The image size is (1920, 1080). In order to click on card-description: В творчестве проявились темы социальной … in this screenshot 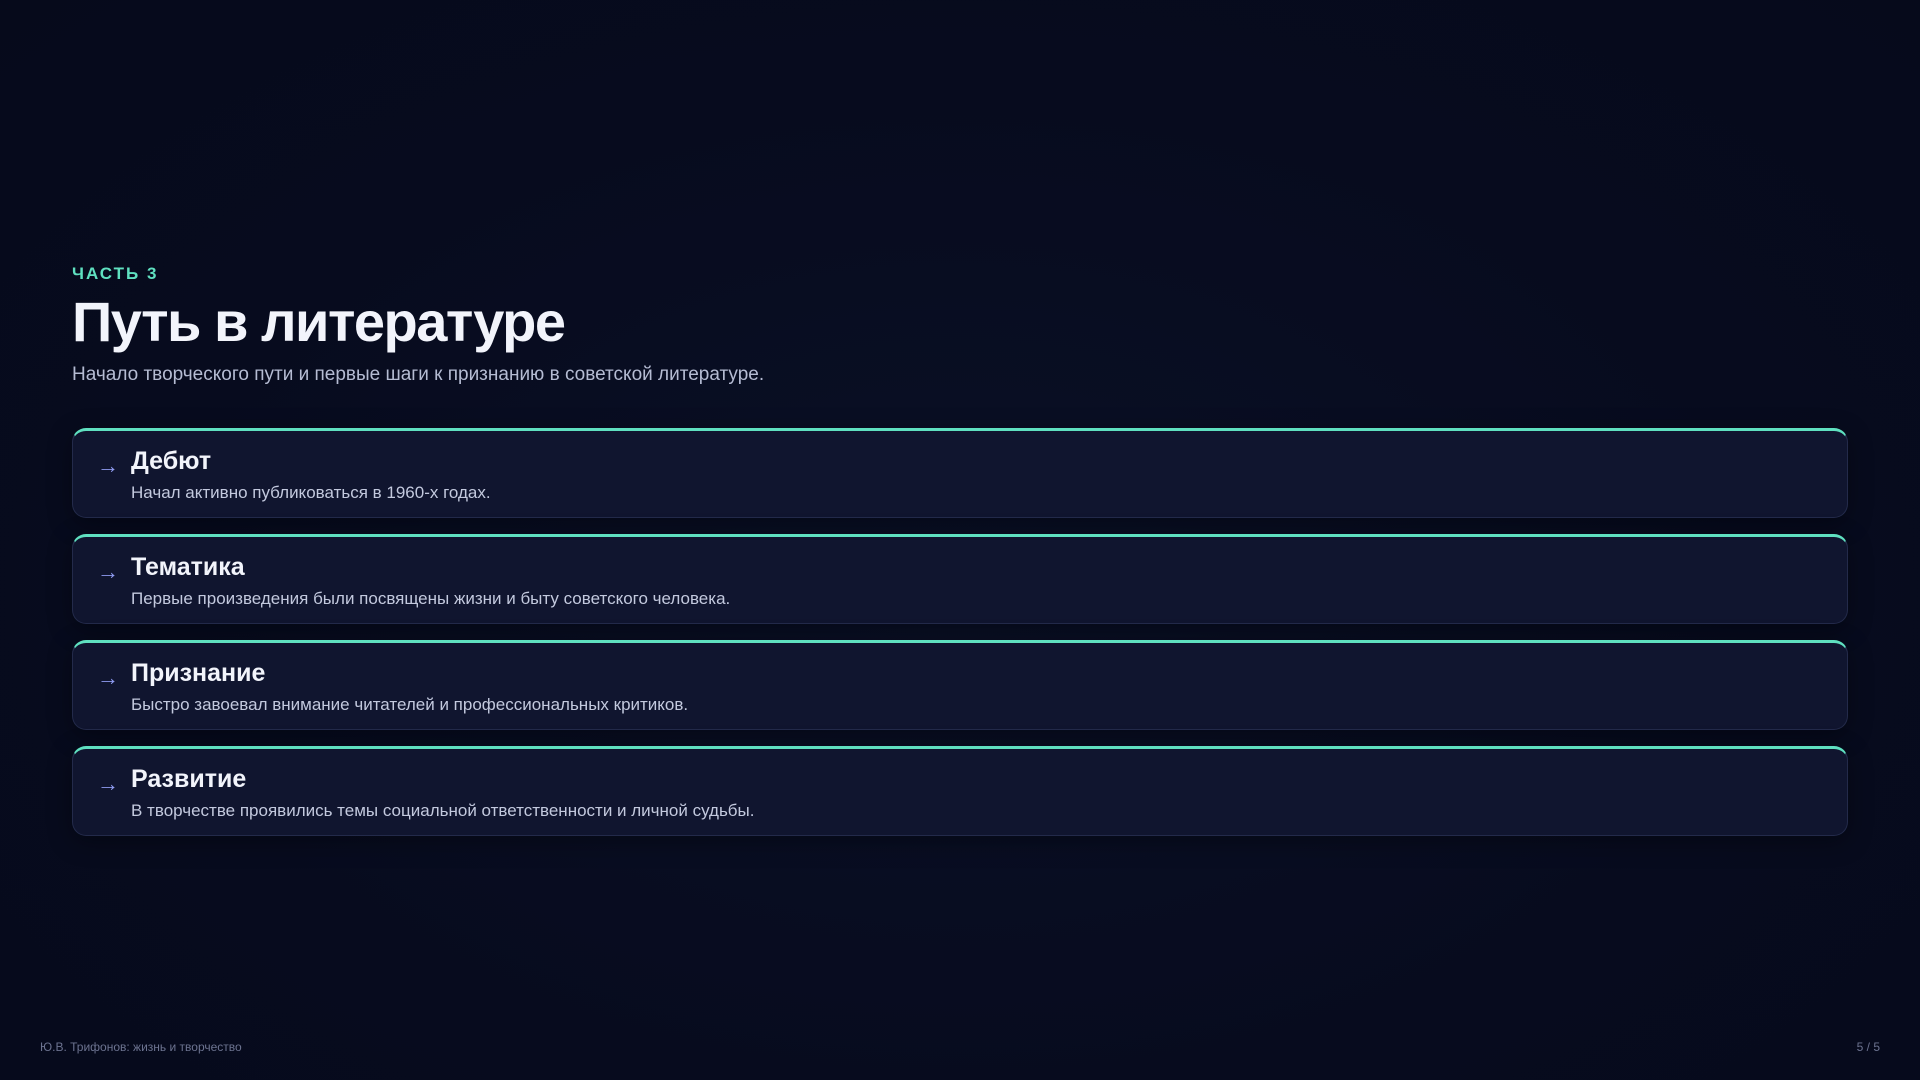, I will do `click(443, 810)`.